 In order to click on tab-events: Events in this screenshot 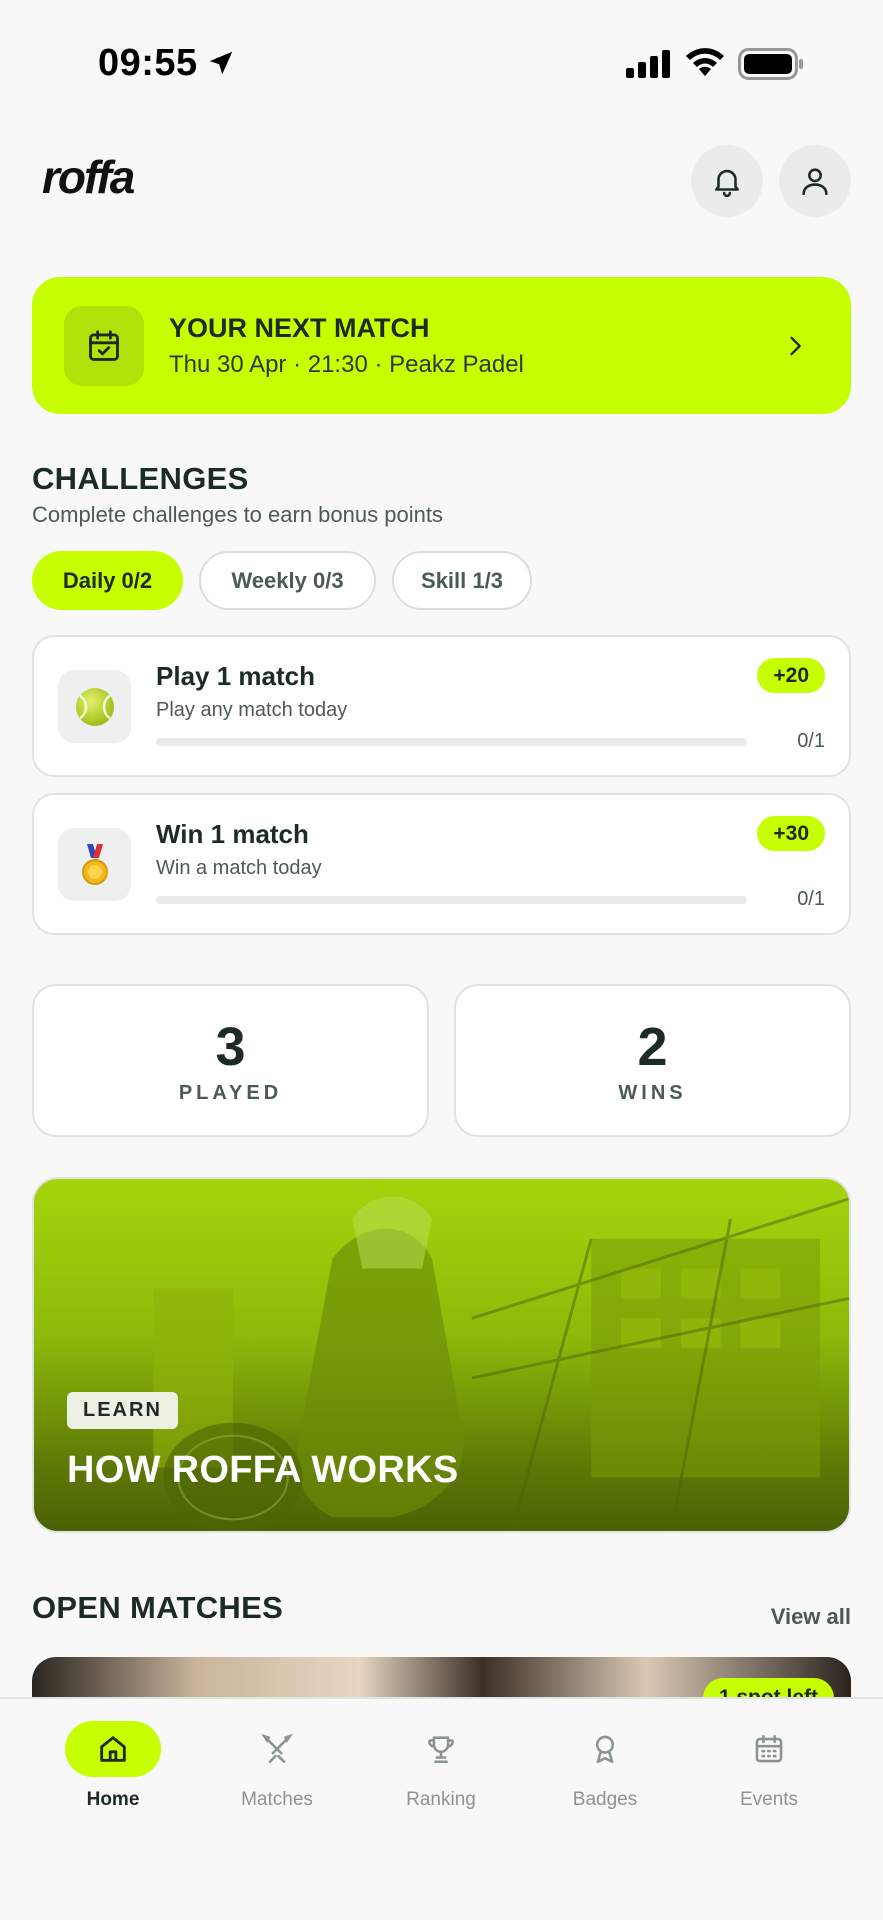, I will do `click(769, 1766)`.